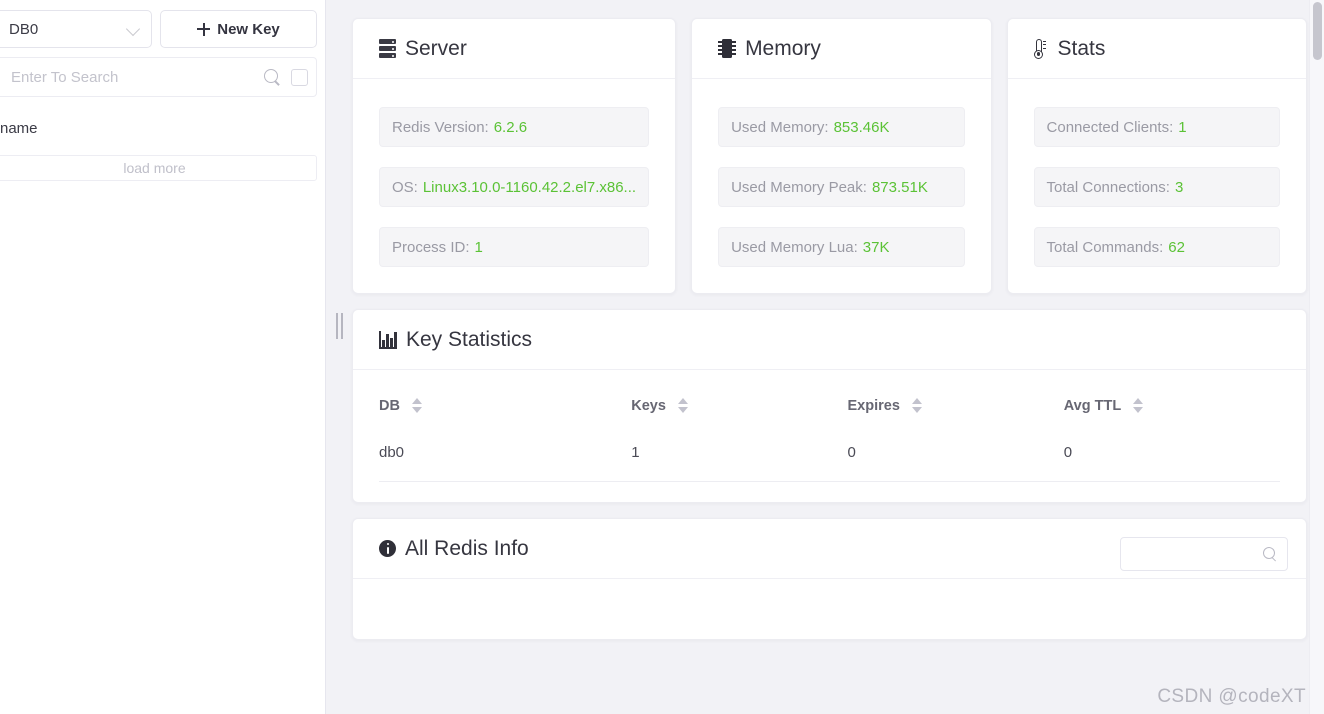  Describe the element at coordinates (505, 453) in the screenshot. I see `cell-db: db0` at that location.